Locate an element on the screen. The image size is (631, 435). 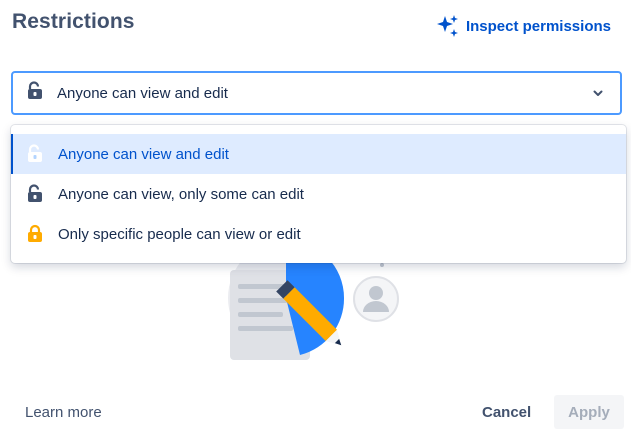
select-value: Anyone can view and edit is located at coordinates (142, 93).